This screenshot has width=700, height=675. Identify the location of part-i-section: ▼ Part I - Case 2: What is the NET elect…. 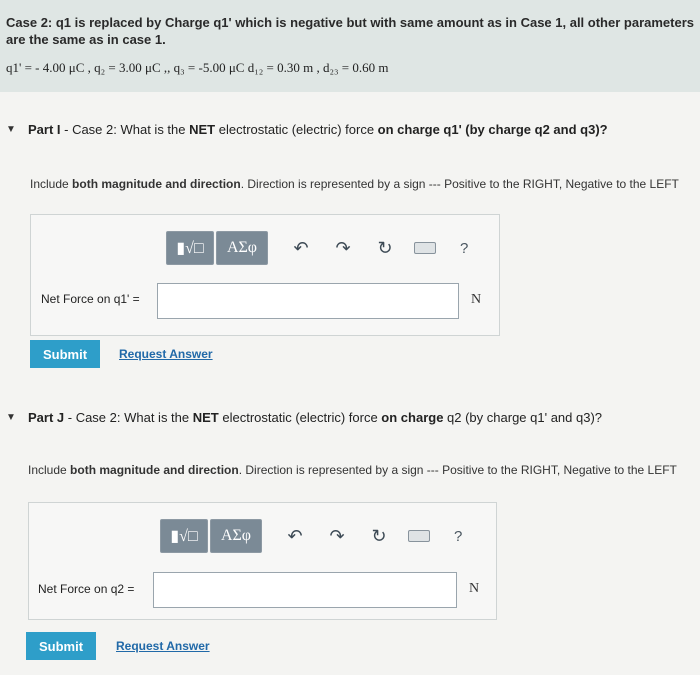
(350, 129).